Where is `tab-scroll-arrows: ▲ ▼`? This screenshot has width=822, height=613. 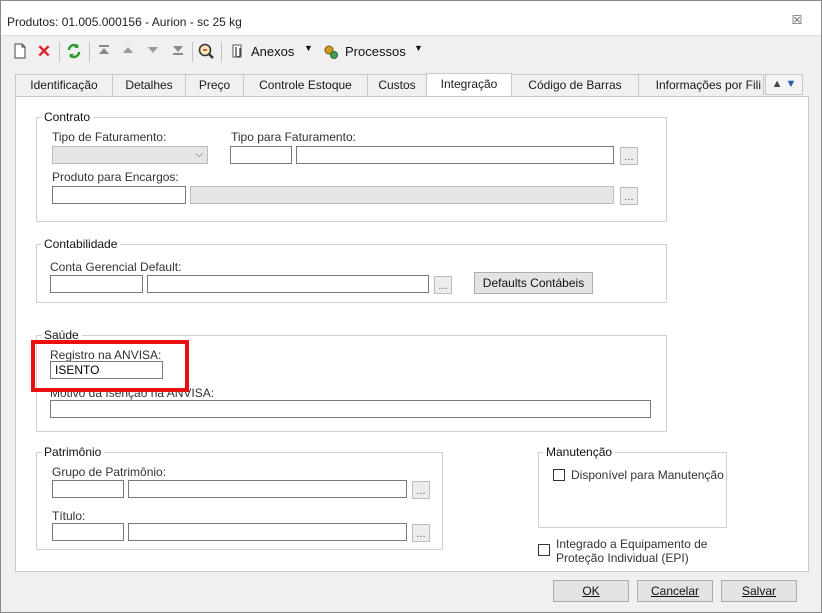
tab-scroll-arrows: ▲ ▼ is located at coordinates (784, 84).